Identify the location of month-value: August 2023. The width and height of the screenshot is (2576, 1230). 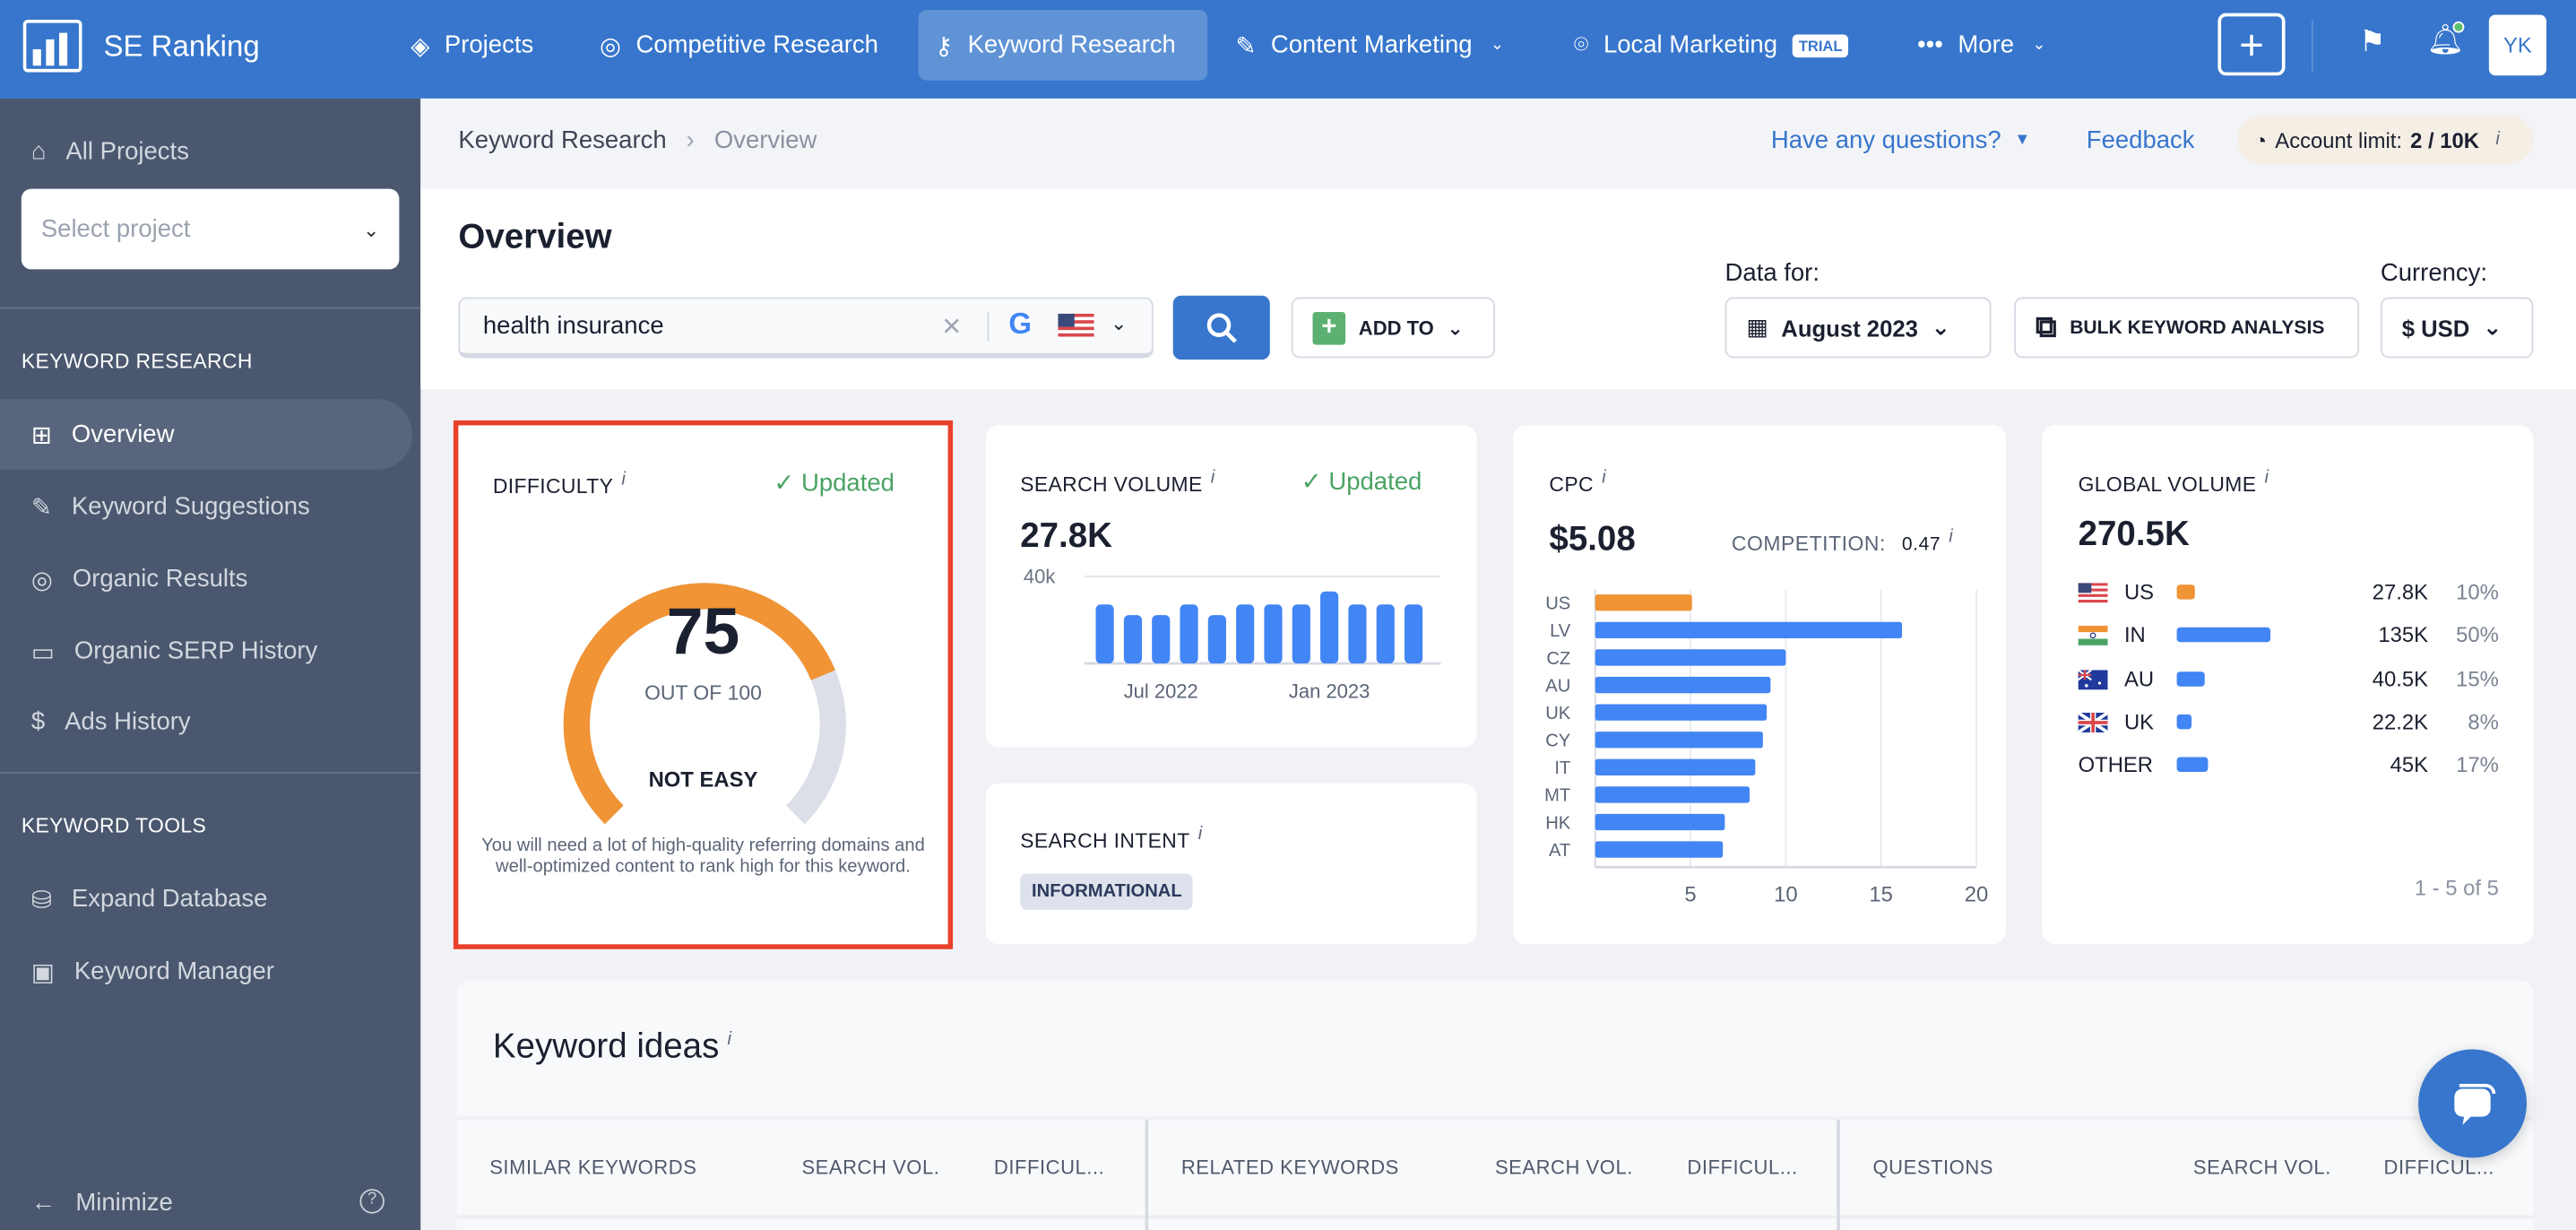
(1849, 328).